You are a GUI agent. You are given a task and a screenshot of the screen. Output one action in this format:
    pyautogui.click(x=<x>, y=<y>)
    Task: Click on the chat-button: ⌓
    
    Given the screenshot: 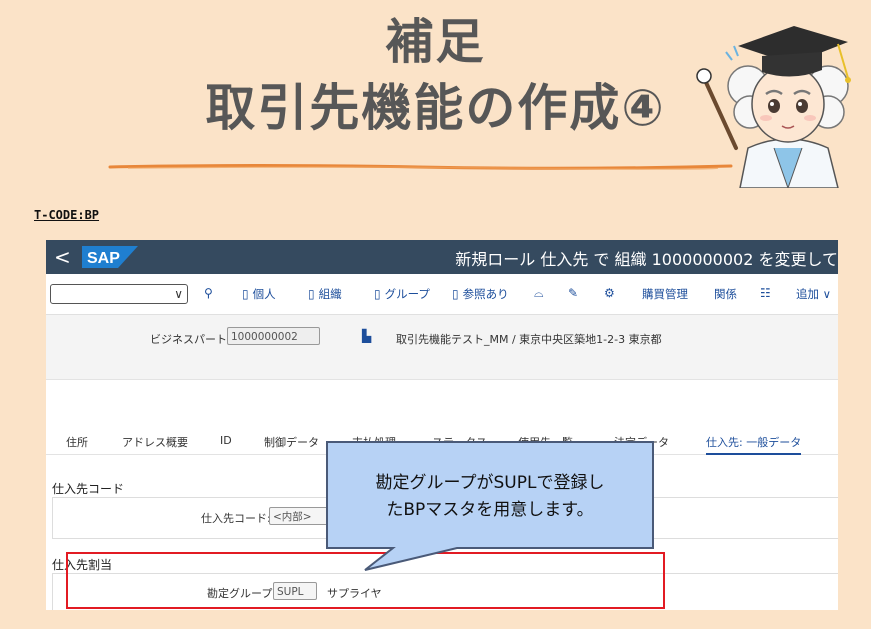 What is the action you would take?
    pyautogui.click(x=541, y=293)
    